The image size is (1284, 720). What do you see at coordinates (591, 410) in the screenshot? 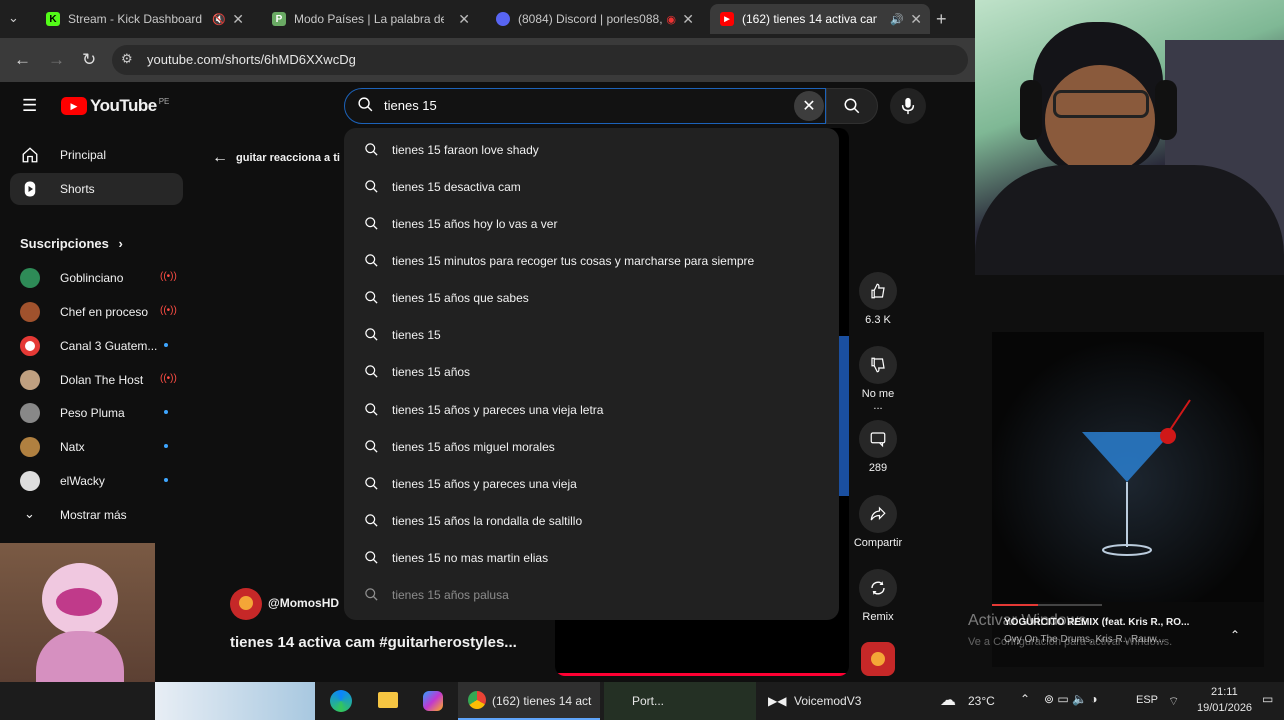
I see `suggestion-item: tienes 15 años y pareces una vieja letra` at bounding box center [591, 410].